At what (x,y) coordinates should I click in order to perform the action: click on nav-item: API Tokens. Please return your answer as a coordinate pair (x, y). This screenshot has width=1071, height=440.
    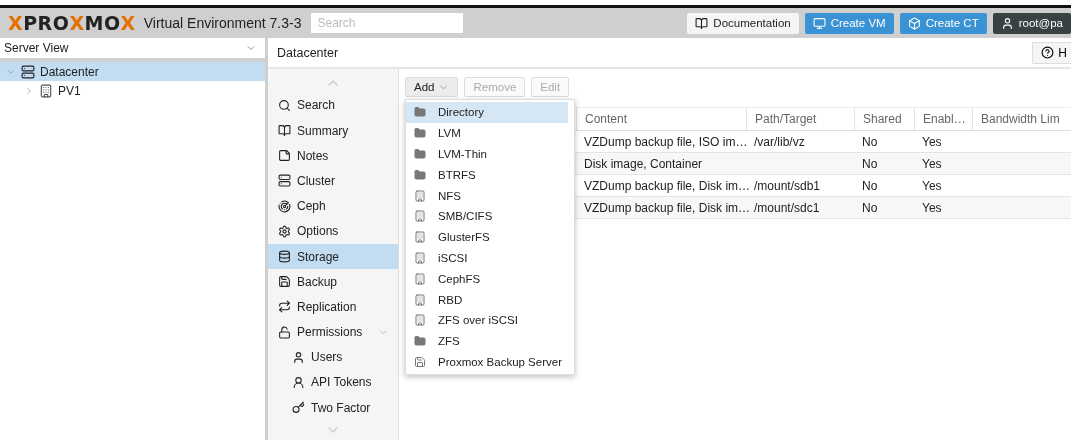
    Looking at the image, I should click on (333, 382).